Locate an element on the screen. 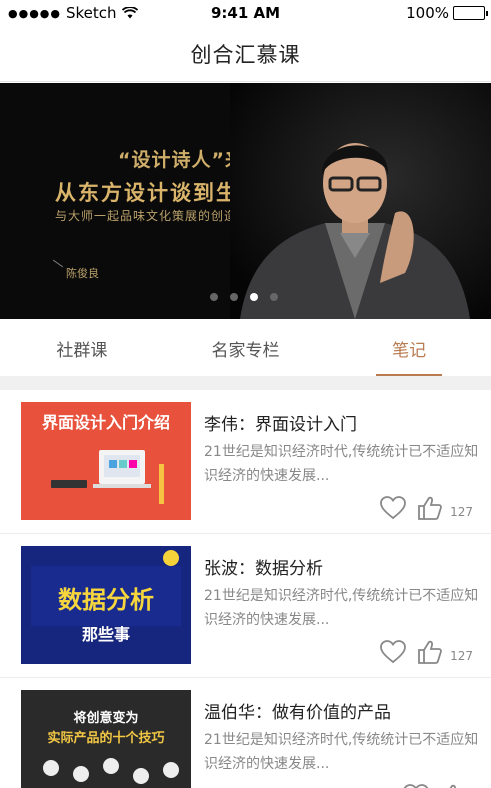 This screenshot has width=491, height=788. article-title: 温伯华：做有价值的产品 is located at coordinates (297, 710).